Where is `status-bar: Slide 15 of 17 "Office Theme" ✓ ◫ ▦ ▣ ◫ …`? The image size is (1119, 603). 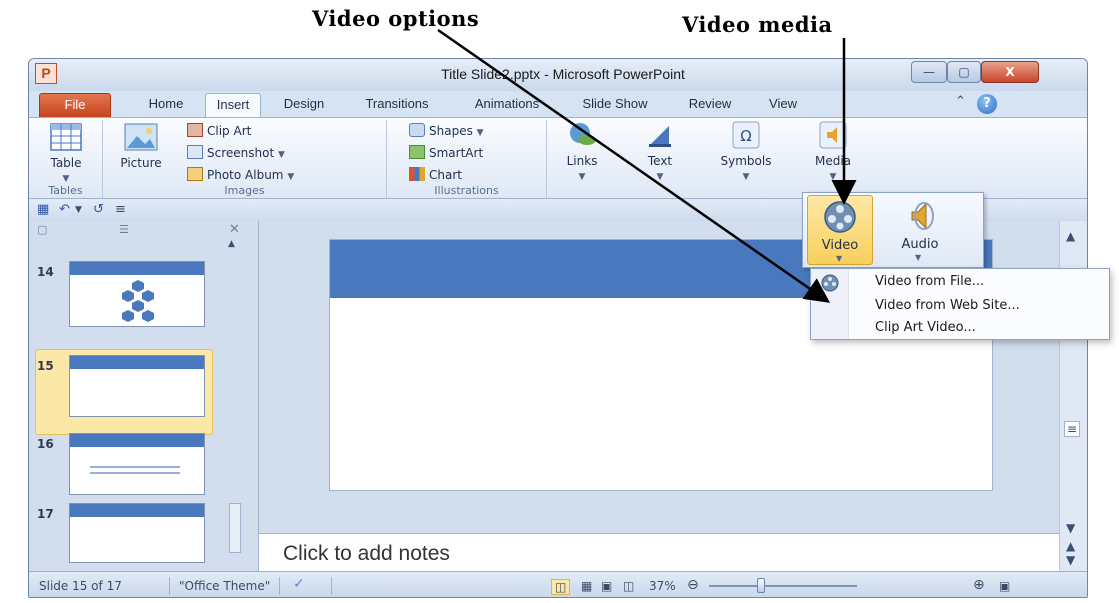 status-bar: Slide 15 of 17 "Office Theme" ✓ ◫ ▦ ▣ ◫ … is located at coordinates (558, 584).